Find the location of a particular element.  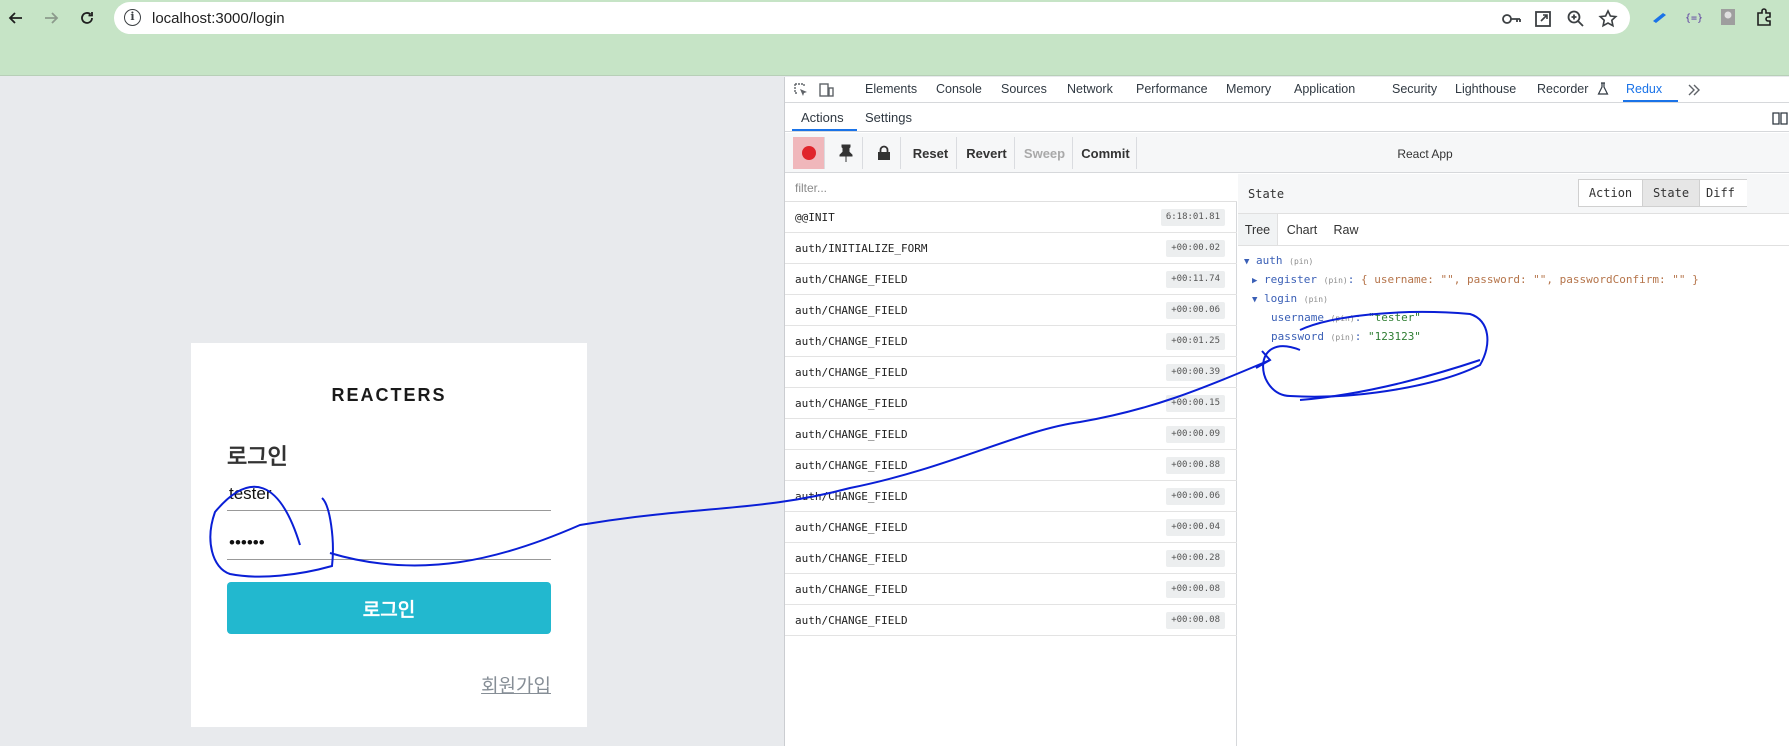

action-row: auth/INITIALIZE_FORM +00:00.02 is located at coordinates (1011, 248).